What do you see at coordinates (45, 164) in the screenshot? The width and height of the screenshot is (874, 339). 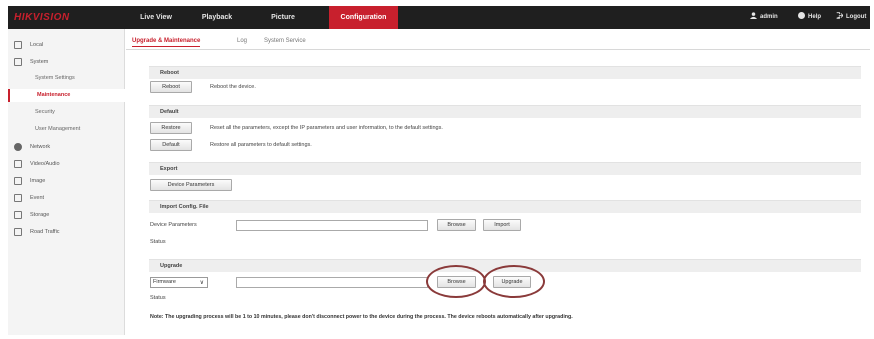 I see `sidebar-item-label: Video/Audio` at bounding box center [45, 164].